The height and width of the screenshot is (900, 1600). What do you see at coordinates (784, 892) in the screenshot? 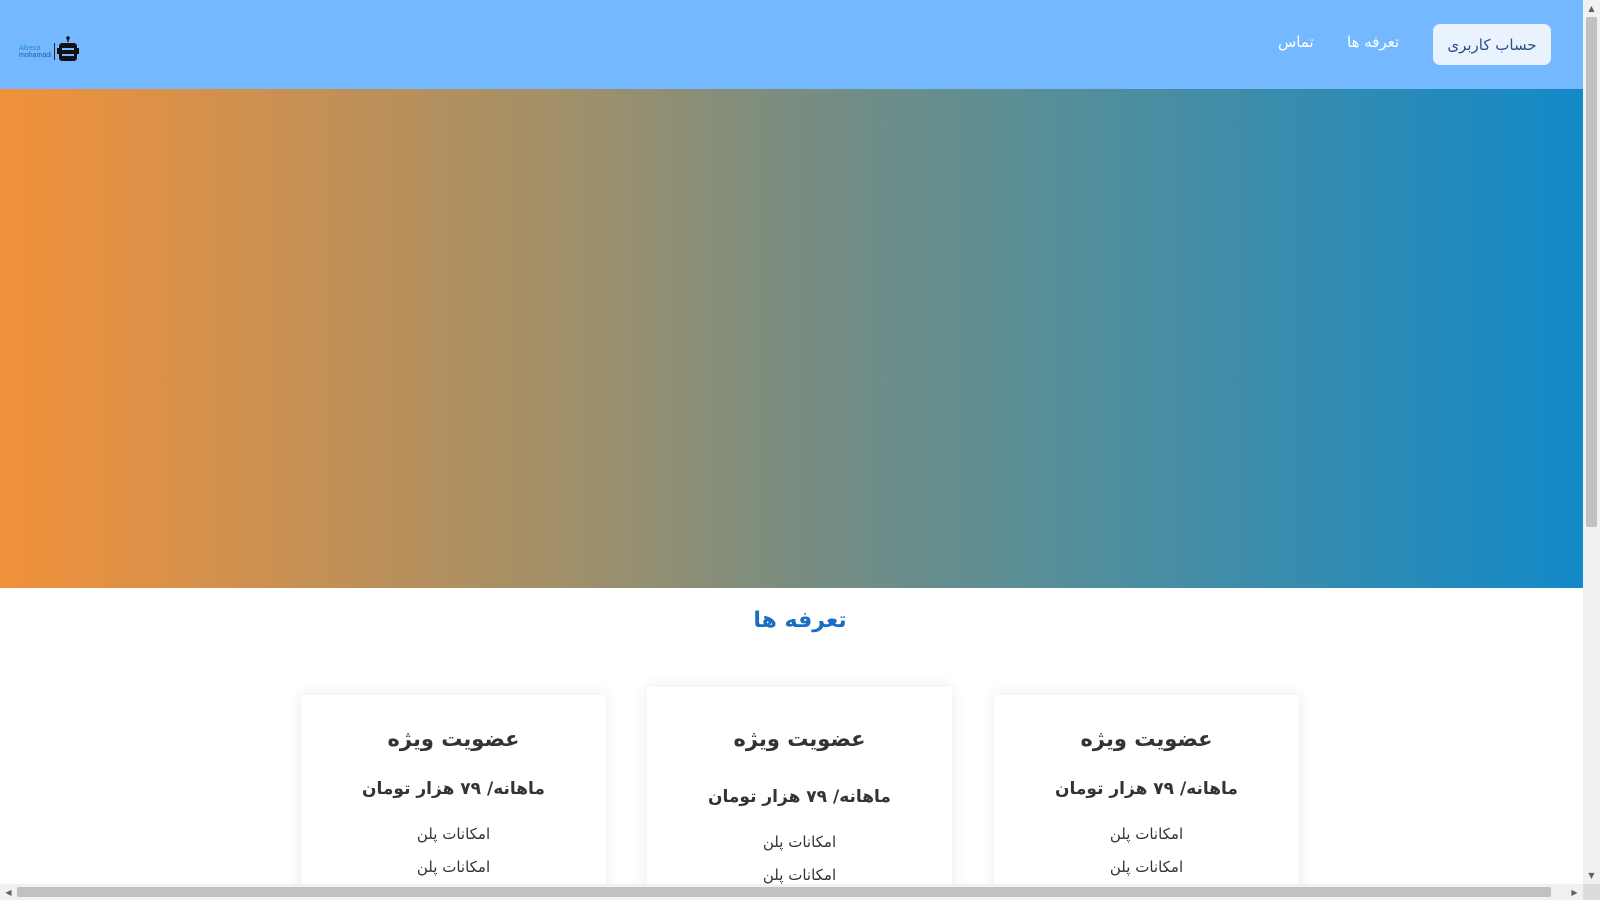
I see `horizontal-scroll-thumb` at bounding box center [784, 892].